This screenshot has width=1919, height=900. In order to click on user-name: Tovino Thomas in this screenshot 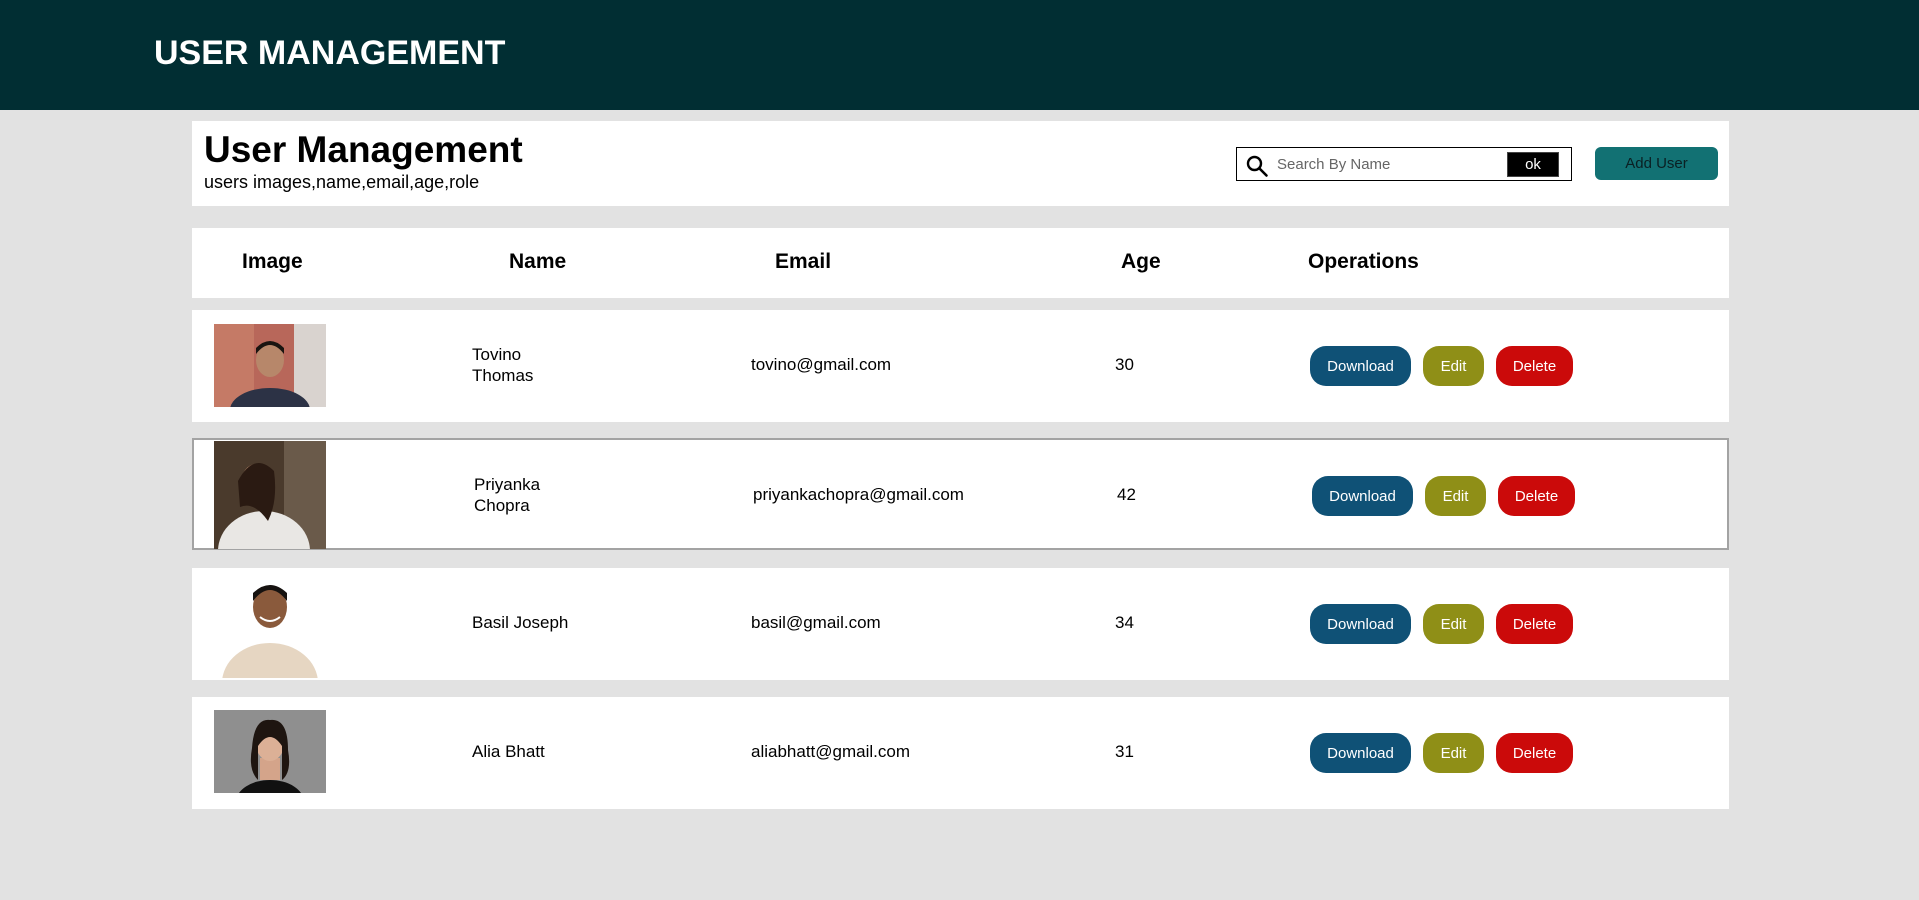, I will do `click(503, 365)`.